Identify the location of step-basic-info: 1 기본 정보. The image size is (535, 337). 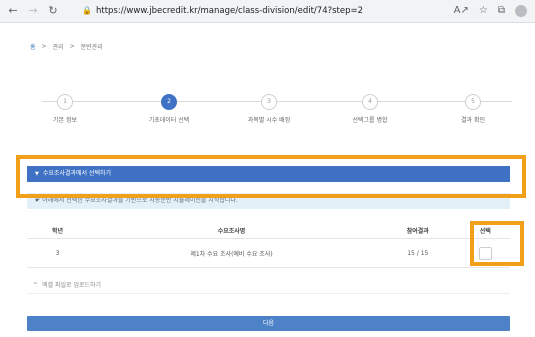
(65, 109).